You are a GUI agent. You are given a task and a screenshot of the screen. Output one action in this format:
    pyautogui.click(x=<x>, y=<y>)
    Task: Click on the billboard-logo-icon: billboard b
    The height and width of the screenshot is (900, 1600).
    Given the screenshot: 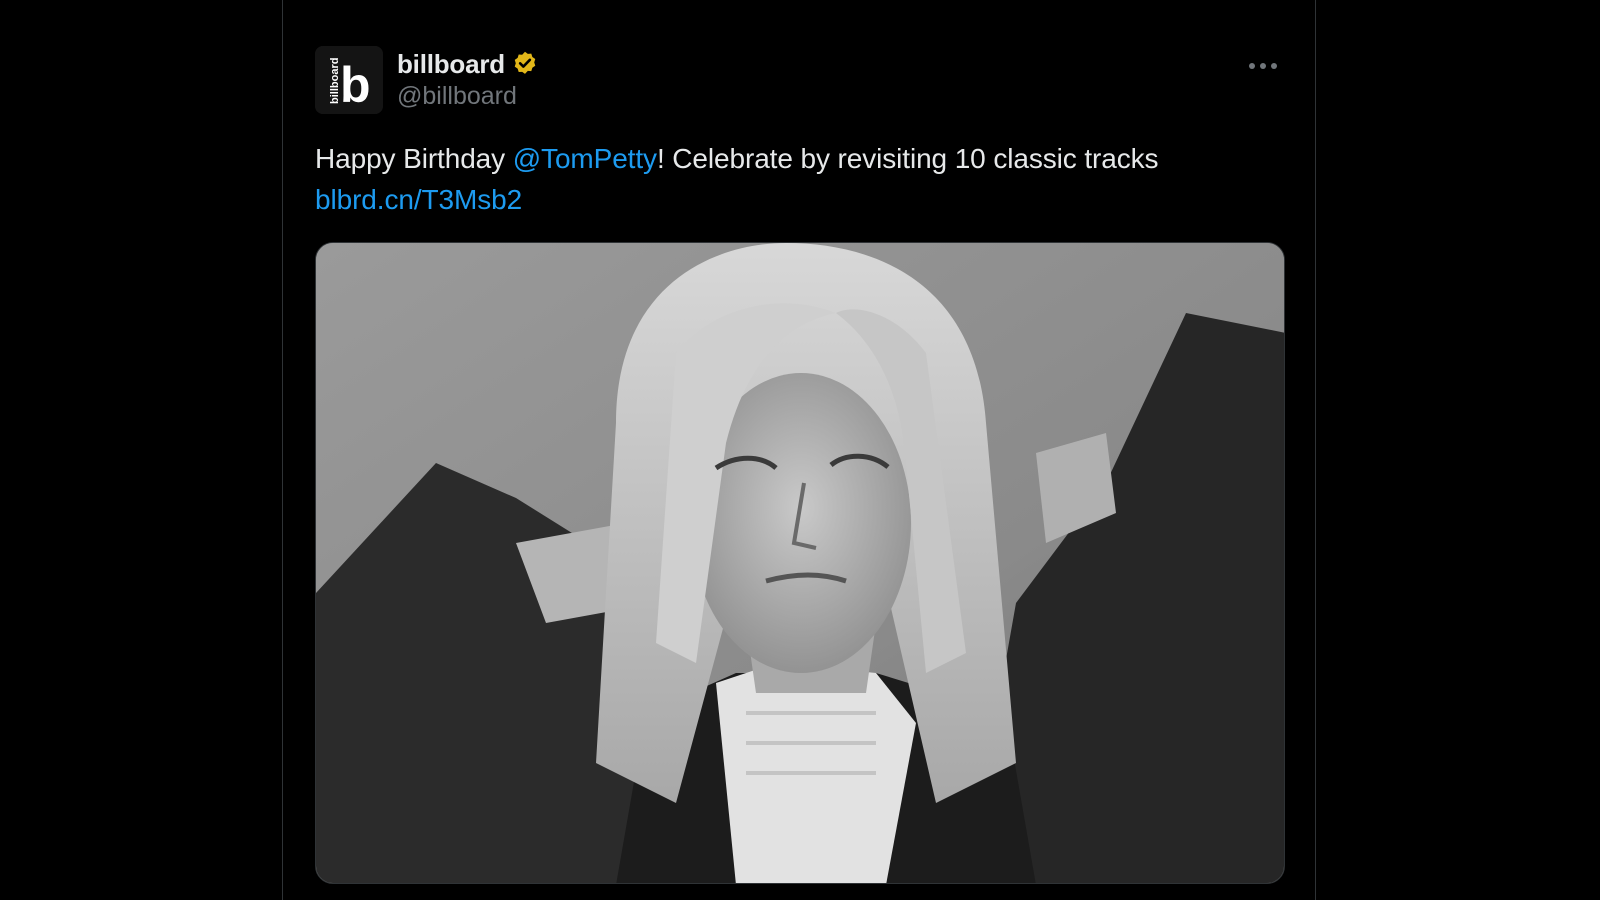 What is the action you would take?
    pyautogui.click(x=349, y=80)
    